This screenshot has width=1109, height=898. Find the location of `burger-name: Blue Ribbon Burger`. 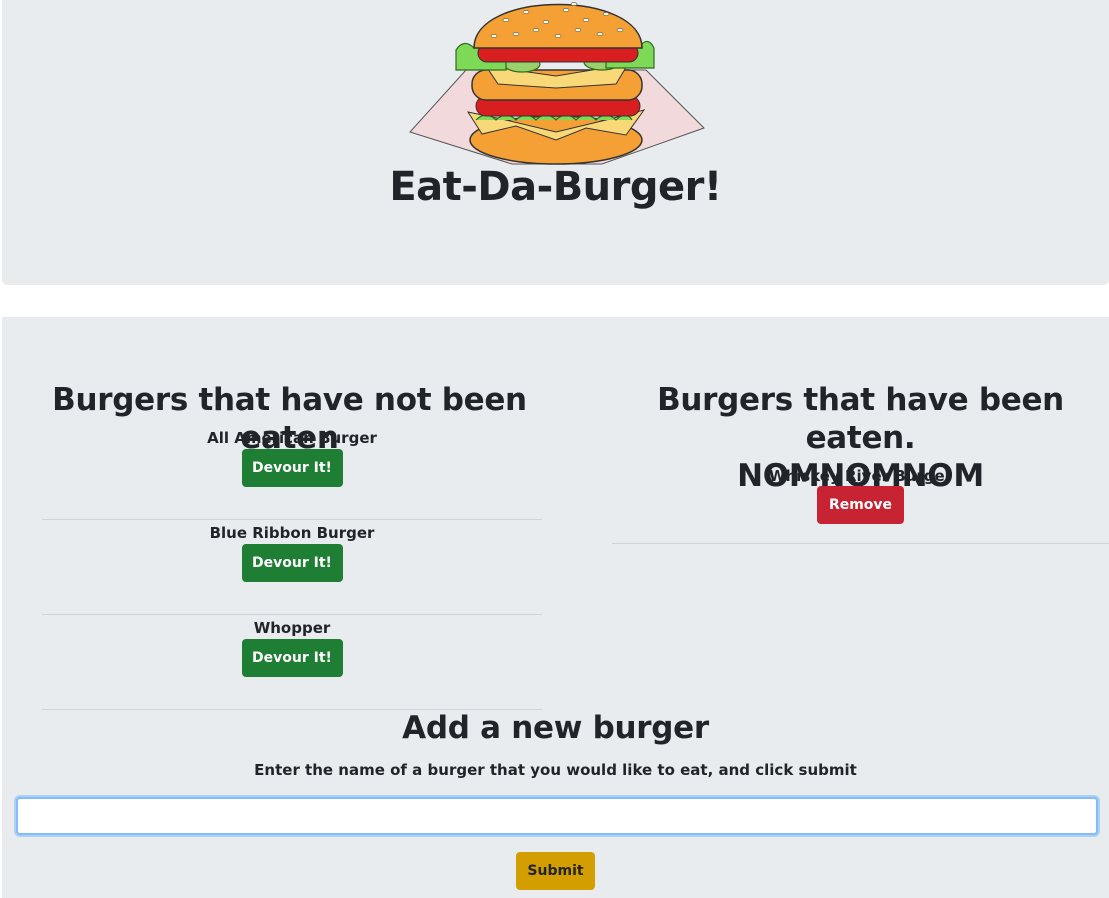

burger-name: Blue Ribbon Burger is located at coordinates (292, 533).